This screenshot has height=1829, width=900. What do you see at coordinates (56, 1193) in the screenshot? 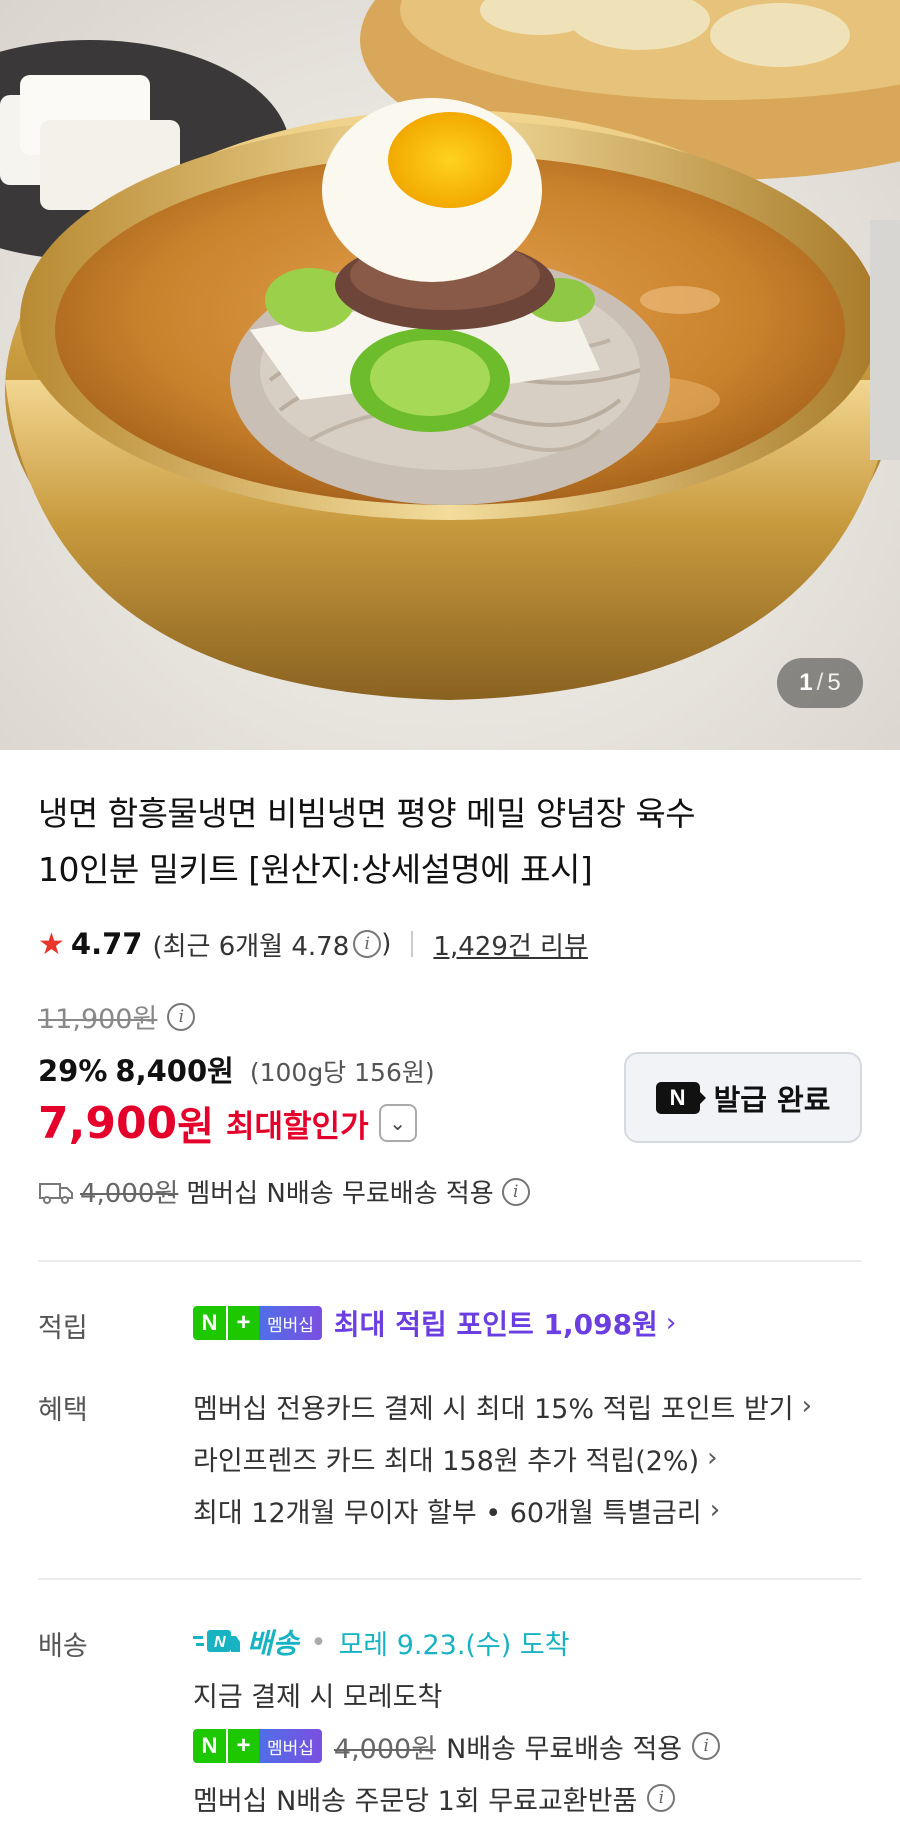
I see `truck-icon` at bounding box center [56, 1193].